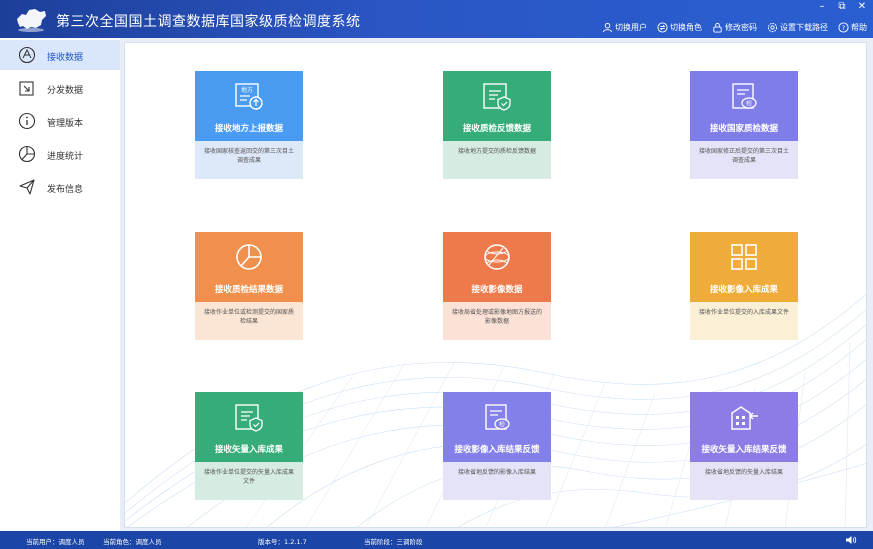  I want to click on sidebar-item-distribute-data: 分发数据, so click(60, 88).